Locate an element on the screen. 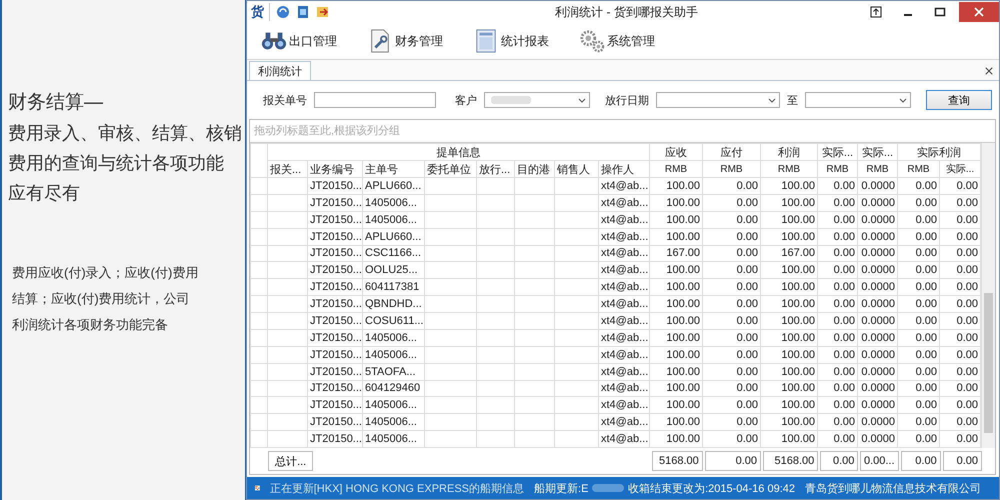  close-button is located at coordinates (979, 12).